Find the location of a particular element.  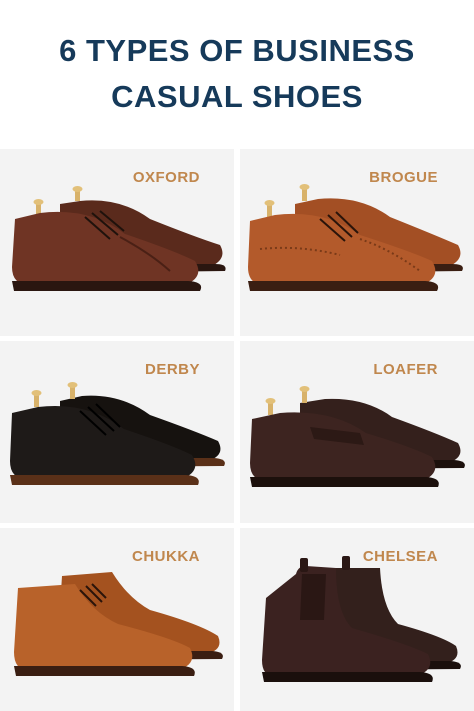

title-line-2: CASUAL SHOES is located at coordinates (237, 96).